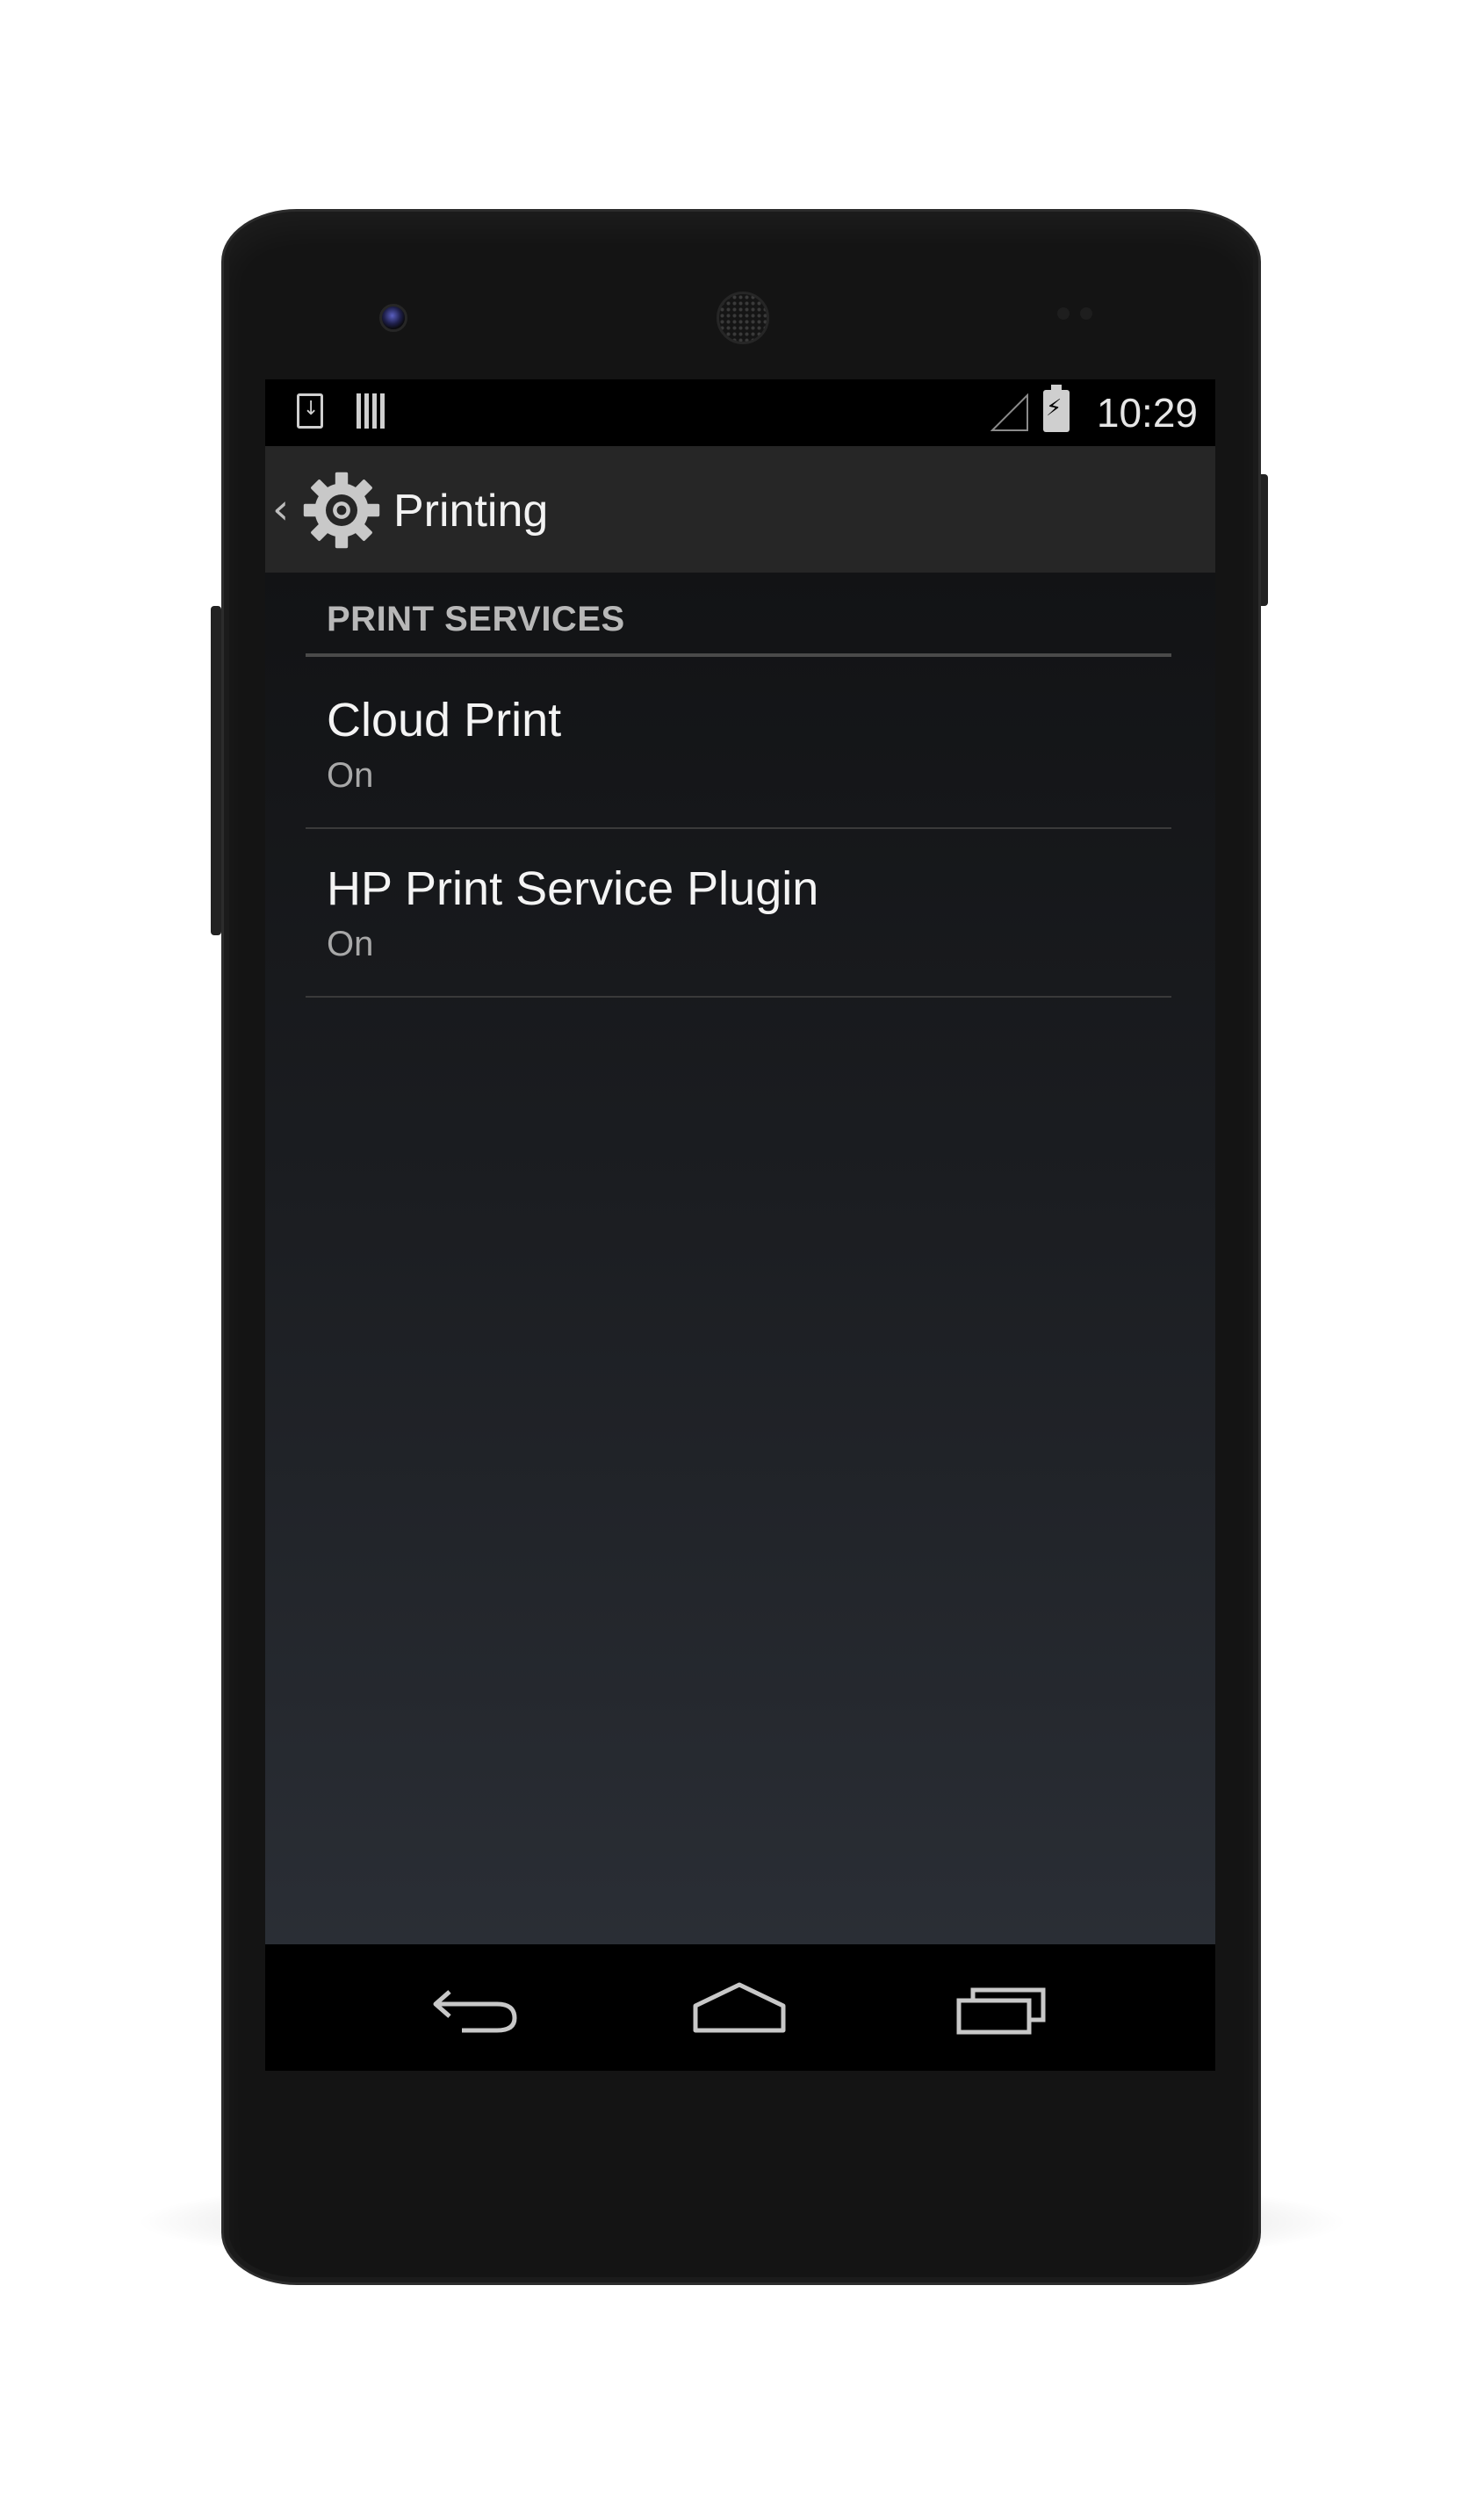 The image size is (1484, 2509). Describe the element at coordinates (1083, 314) in the screenshot. I see `proximity-sensors-icon` at that location.